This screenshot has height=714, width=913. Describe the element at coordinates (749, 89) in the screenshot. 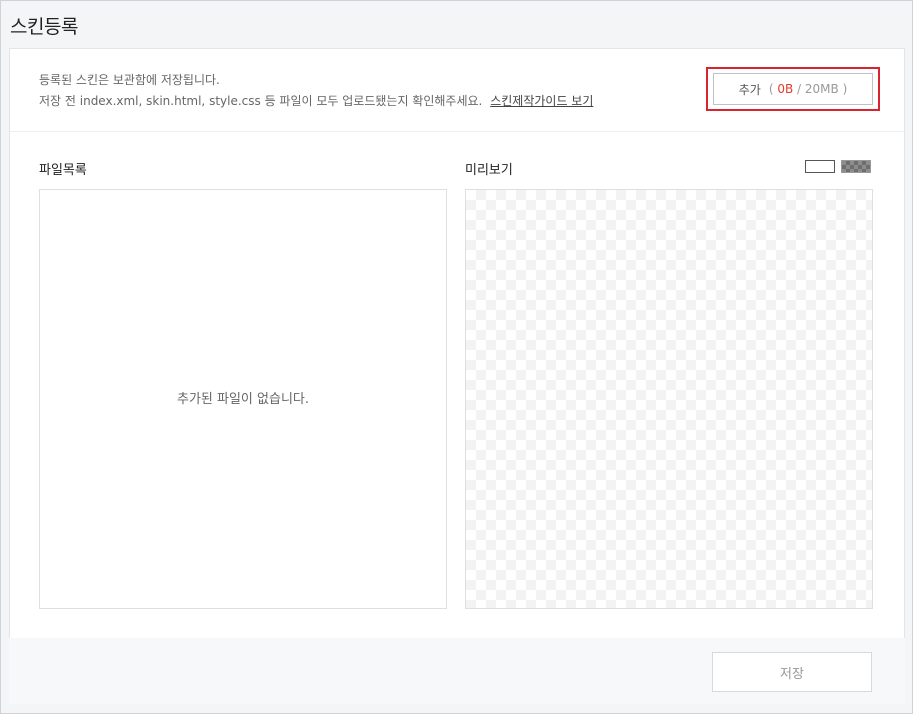

I see `add-button-label: 추가` at that location.